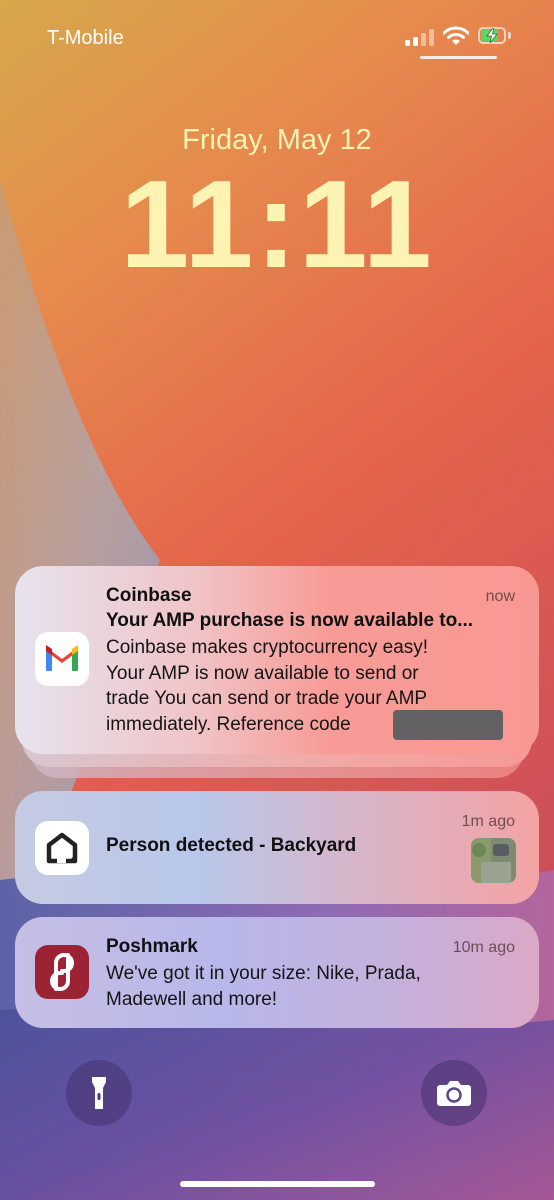 The image size is (554, 1200). I want to click on camera-button, so click(454, 1093).